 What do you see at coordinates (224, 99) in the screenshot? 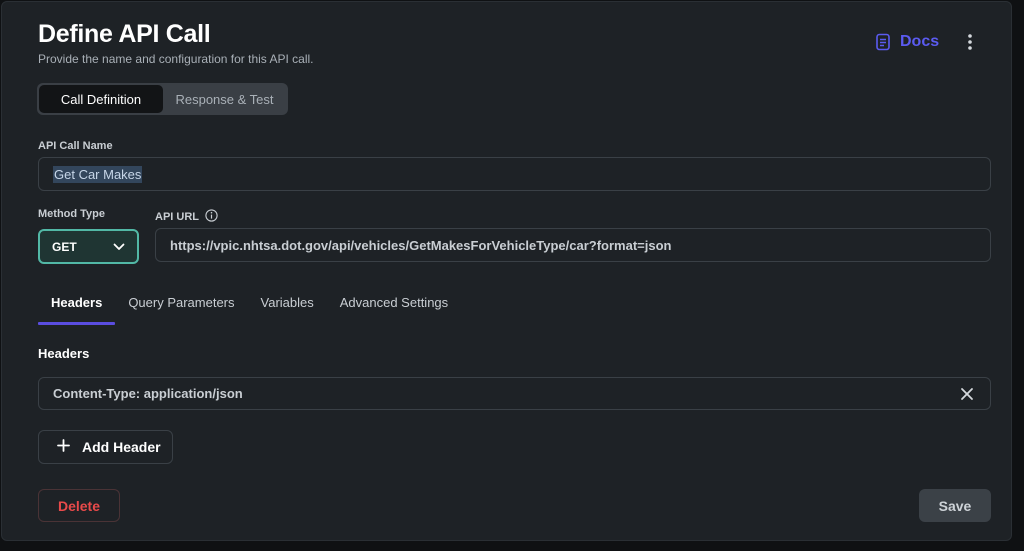
I see `tab-response-test: Response & Test` at bounding box center [224, 99].